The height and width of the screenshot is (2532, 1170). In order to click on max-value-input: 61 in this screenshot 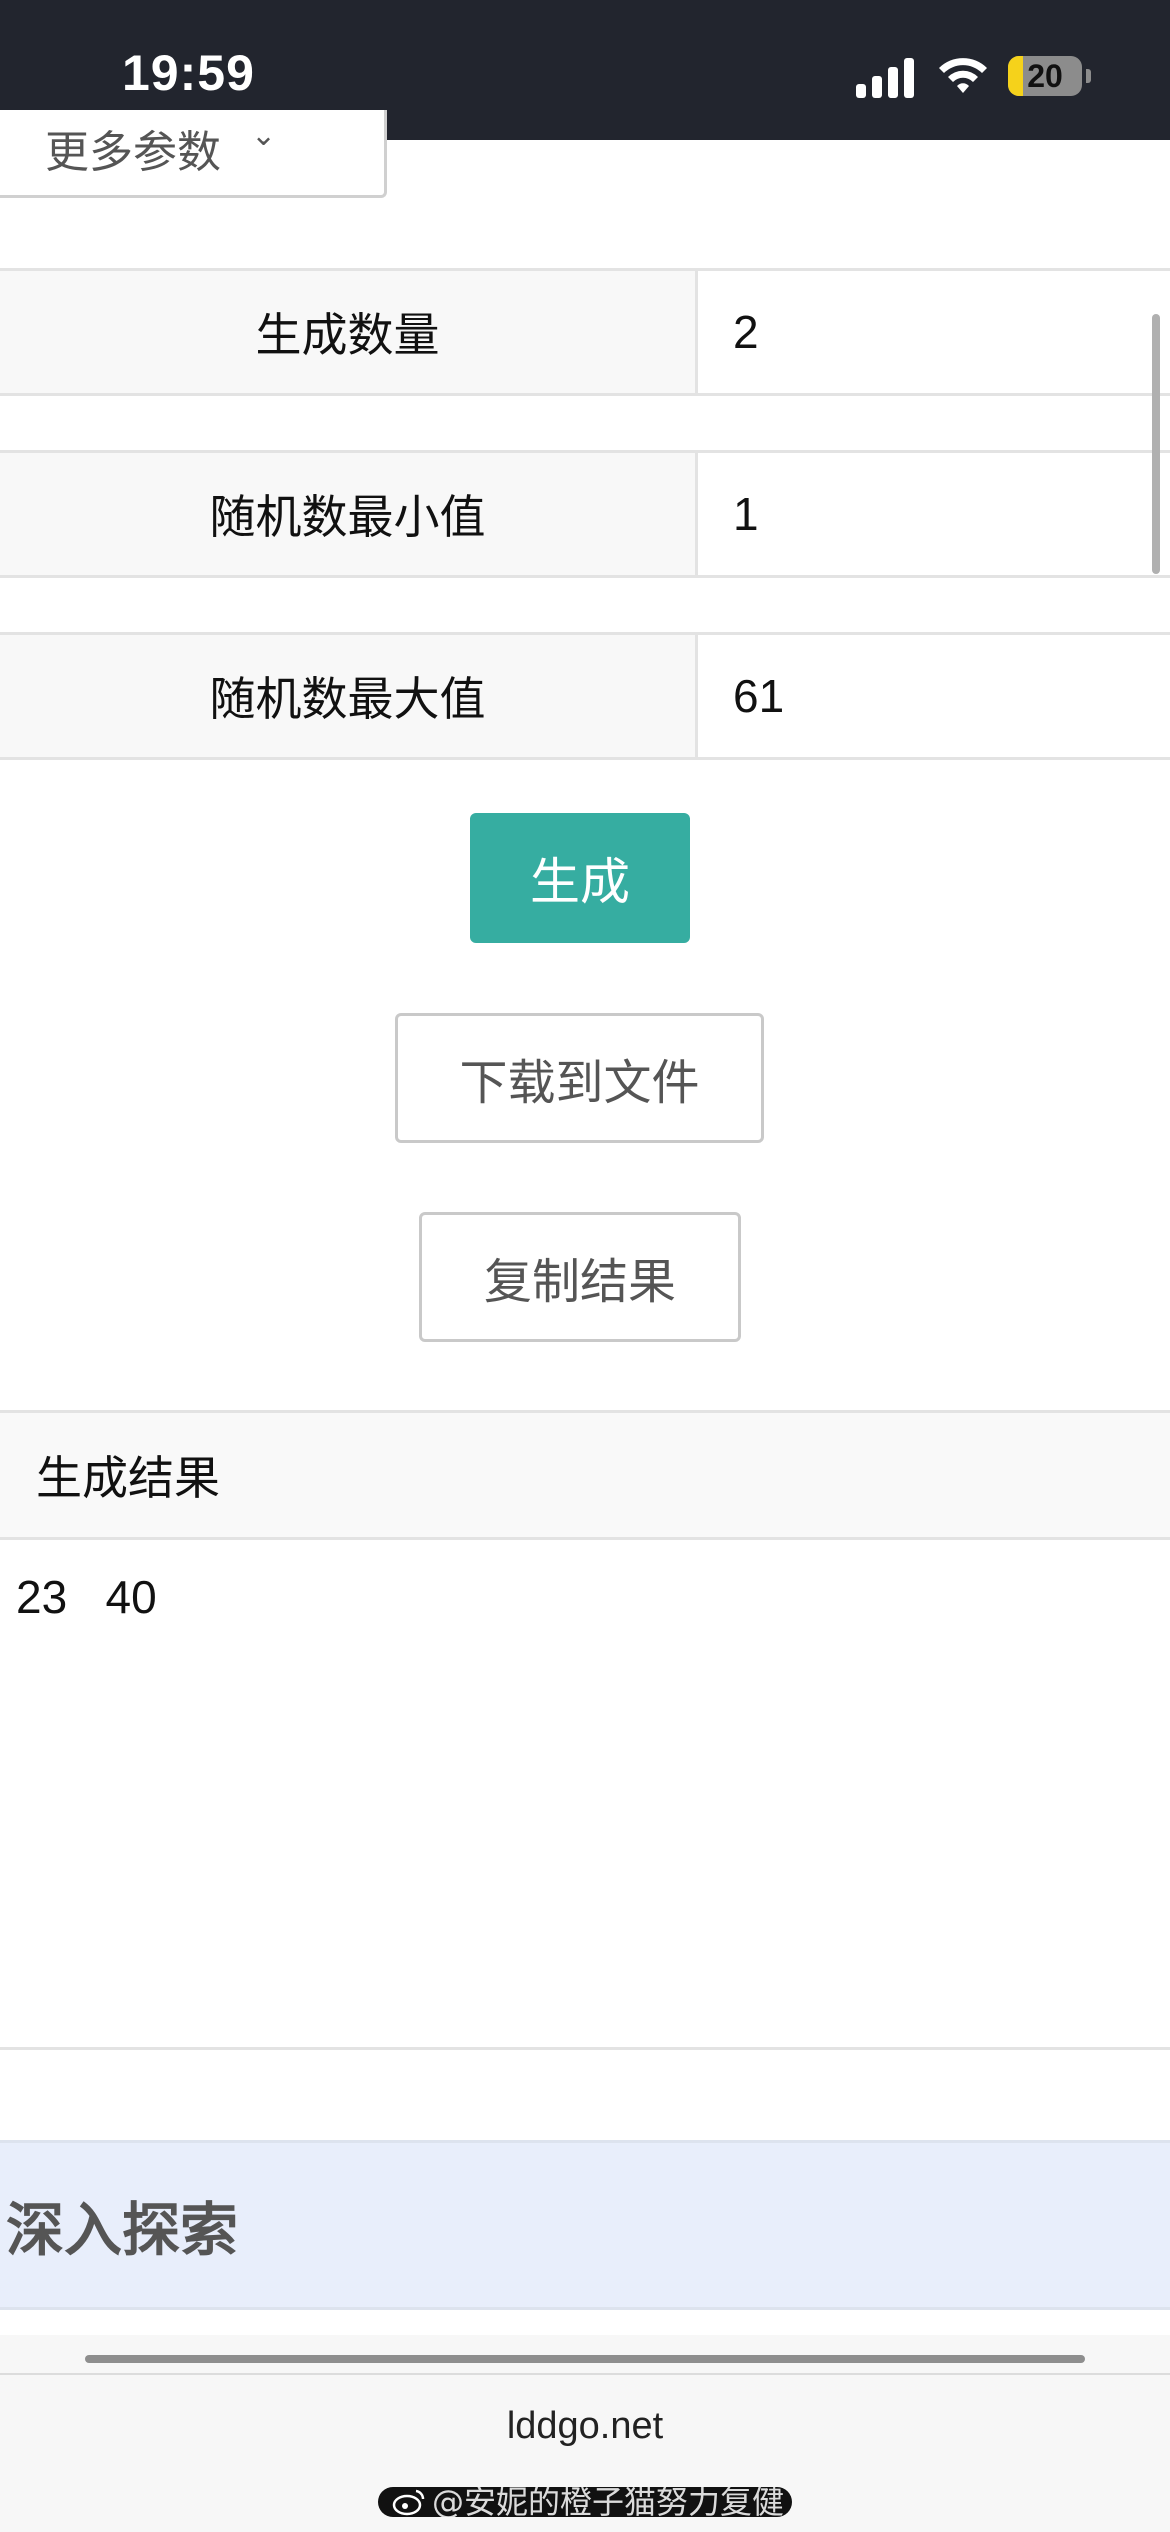, I will do `click(758, 696)`.